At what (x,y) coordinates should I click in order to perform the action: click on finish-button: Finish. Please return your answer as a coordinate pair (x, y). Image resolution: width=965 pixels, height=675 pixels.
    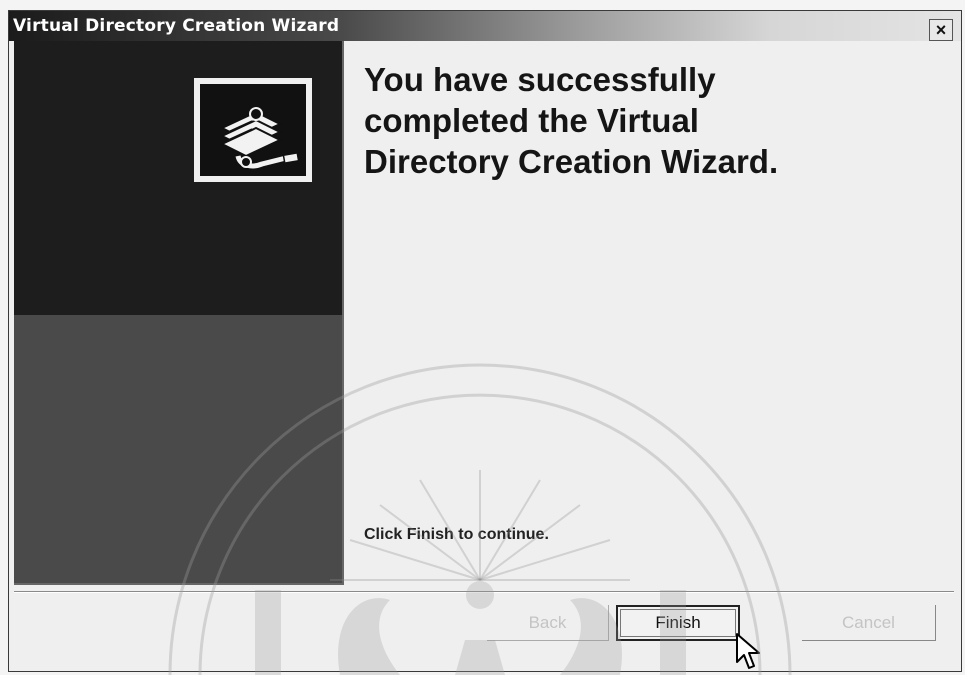
    Looking at the image, I should click on (678, 623).